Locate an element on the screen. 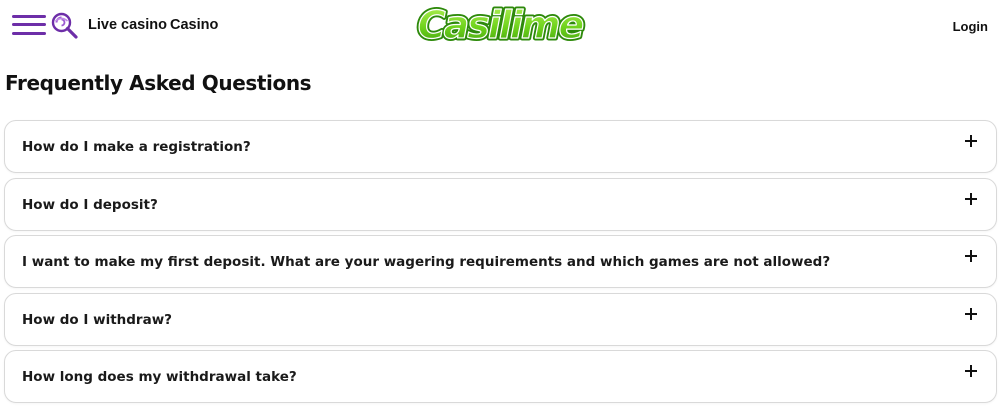  hamburger-menu-icon is located at coordinates (29, 25).